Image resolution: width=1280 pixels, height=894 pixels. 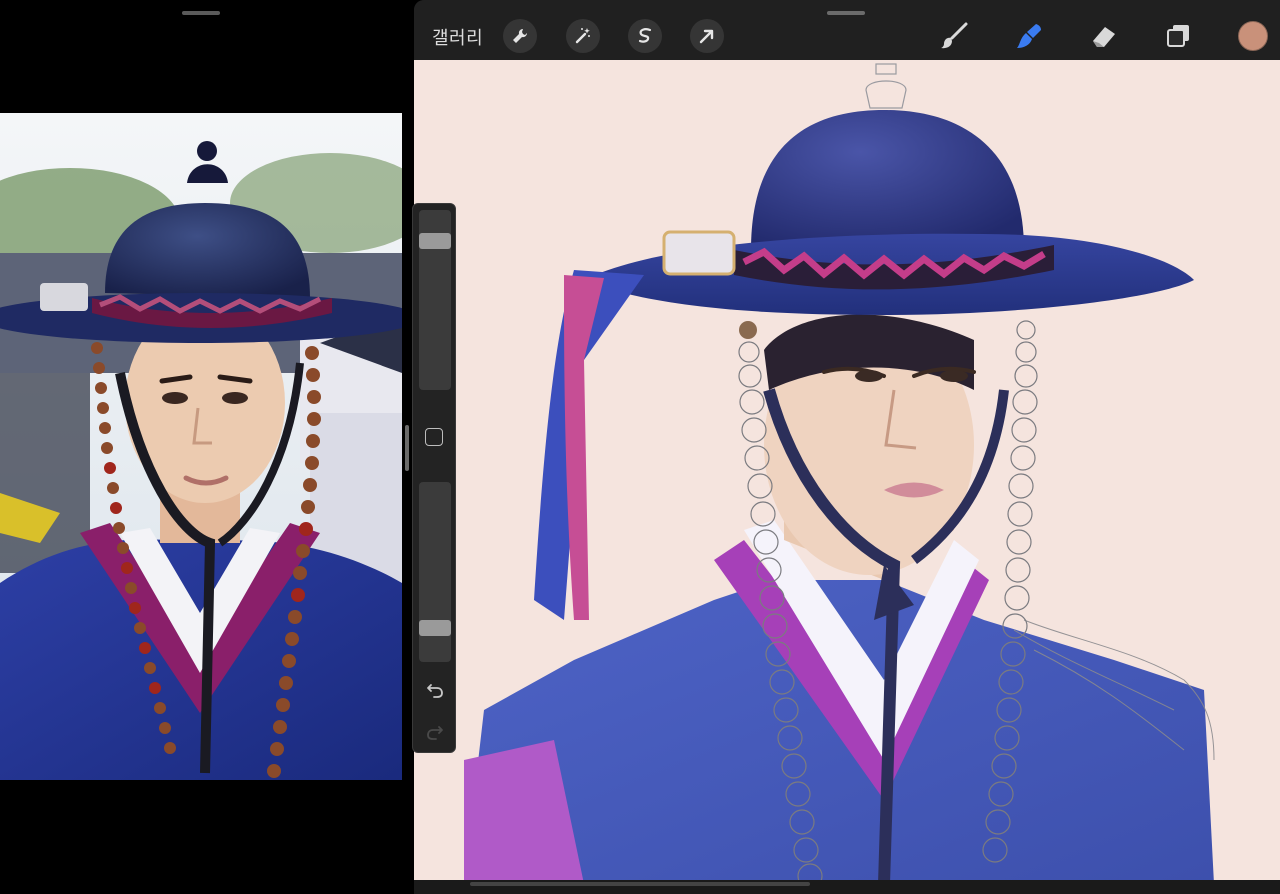 I want to click on modify-square-icon, so click(x=434, y=437).